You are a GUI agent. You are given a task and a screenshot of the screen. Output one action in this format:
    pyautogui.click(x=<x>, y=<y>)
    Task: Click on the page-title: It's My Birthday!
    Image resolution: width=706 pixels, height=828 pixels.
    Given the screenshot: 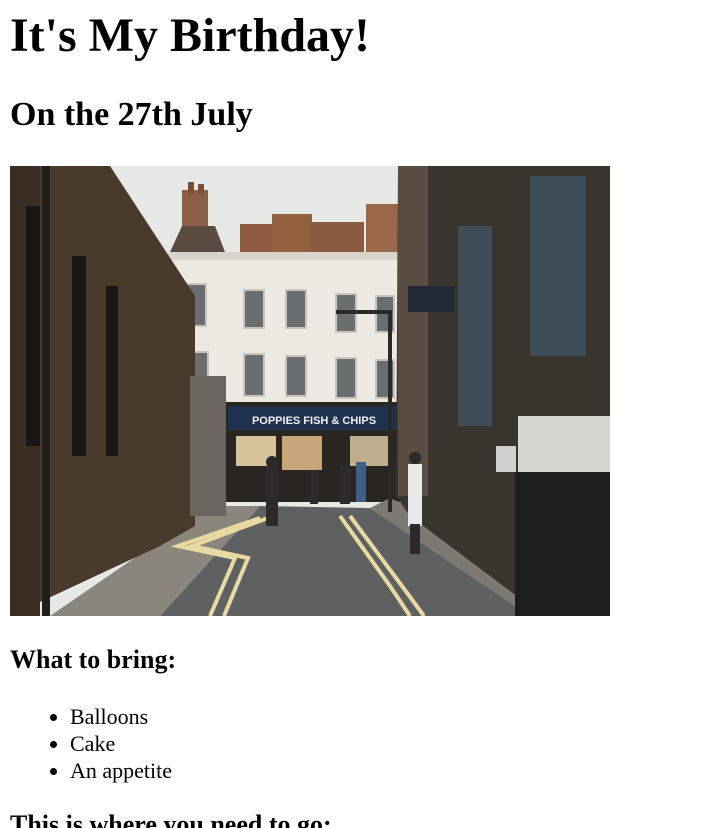 What is the action you would take?
    pyautogui.click(x=190, y=35)
    